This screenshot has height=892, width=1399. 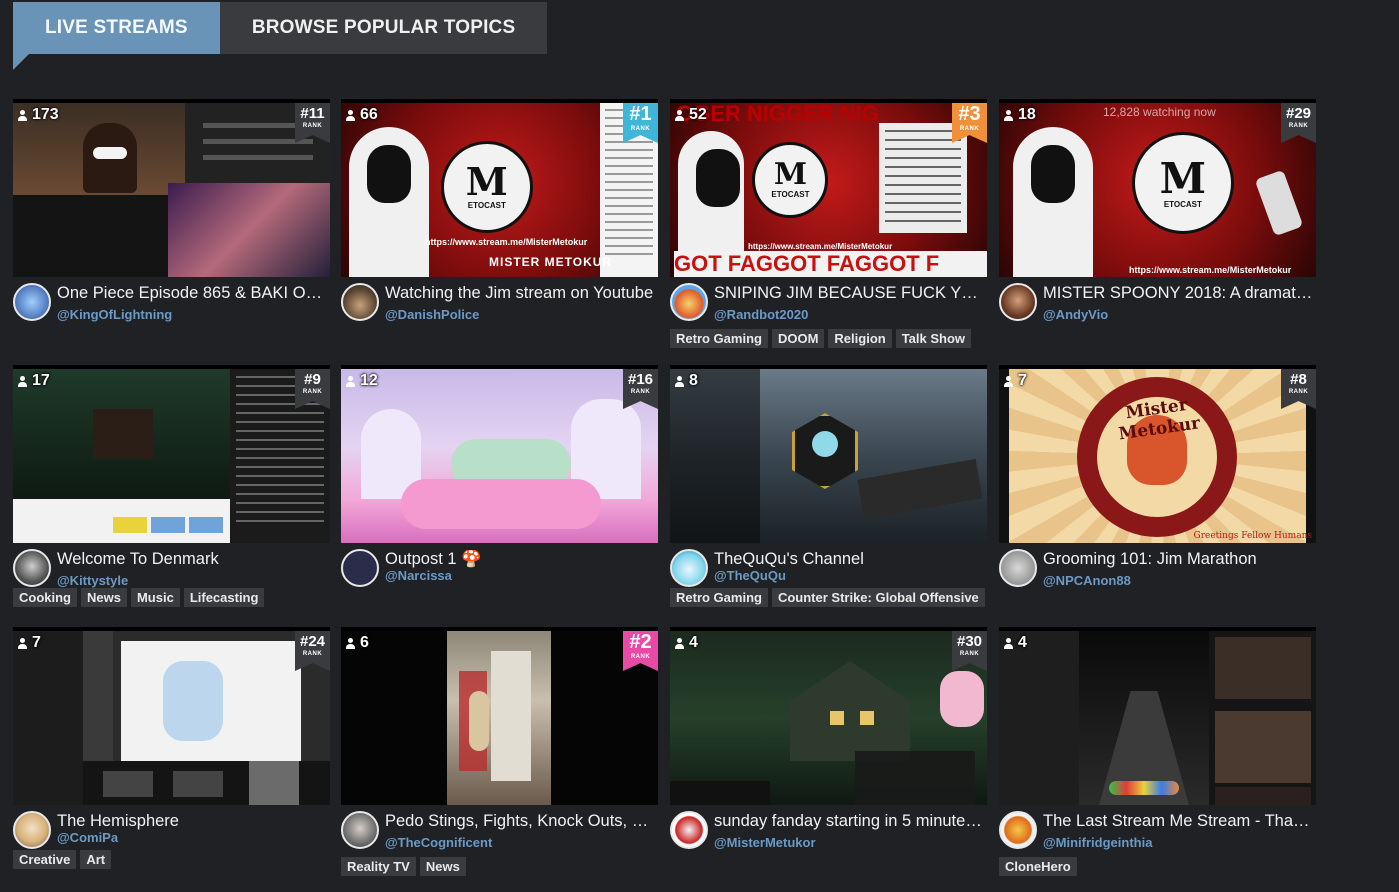 What do you see at coordinates (551, 262) in the screenshot?
I see `thumbnail-caption: MISTER METOKUR` at bounding box center [551, 262].